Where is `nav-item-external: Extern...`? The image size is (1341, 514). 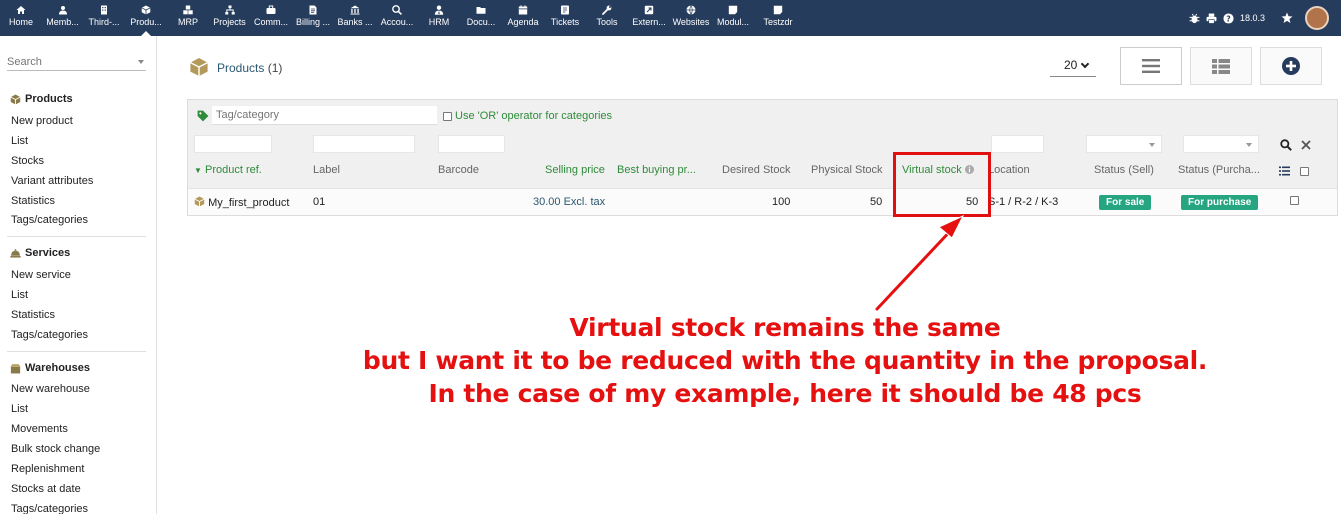
nav-item-external: Extern... is located at coordinates (649, 18).